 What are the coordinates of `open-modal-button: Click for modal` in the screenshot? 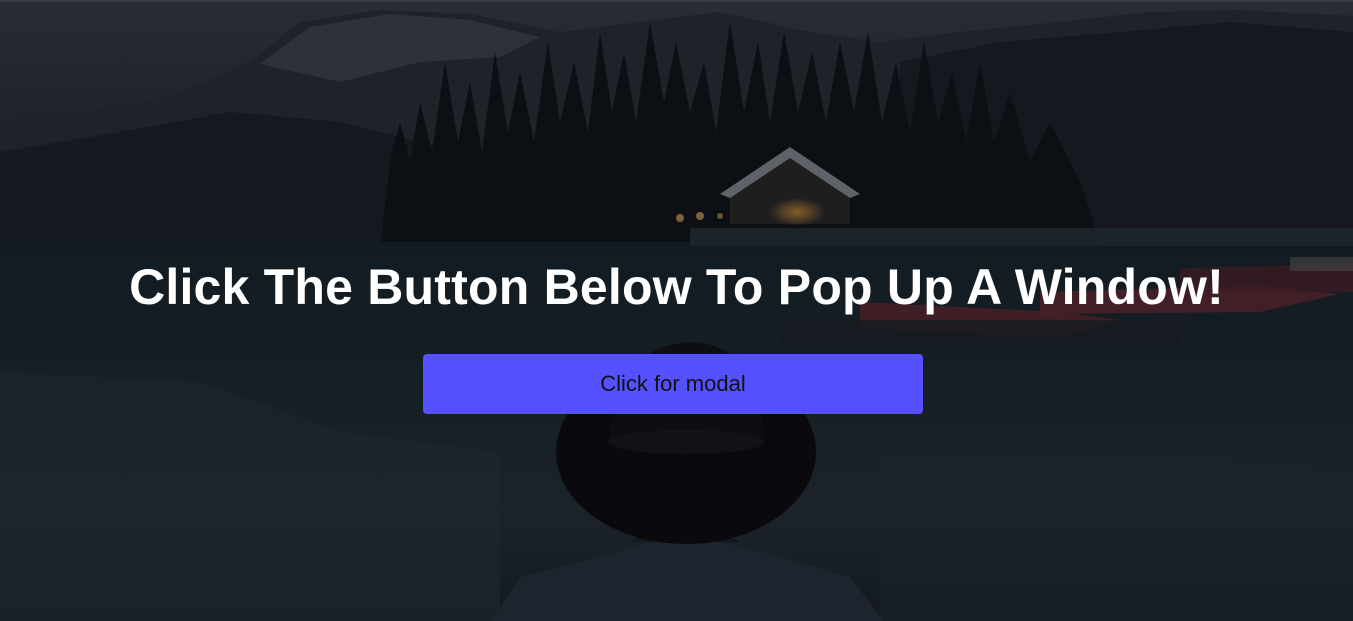 It's located at (673, 384).